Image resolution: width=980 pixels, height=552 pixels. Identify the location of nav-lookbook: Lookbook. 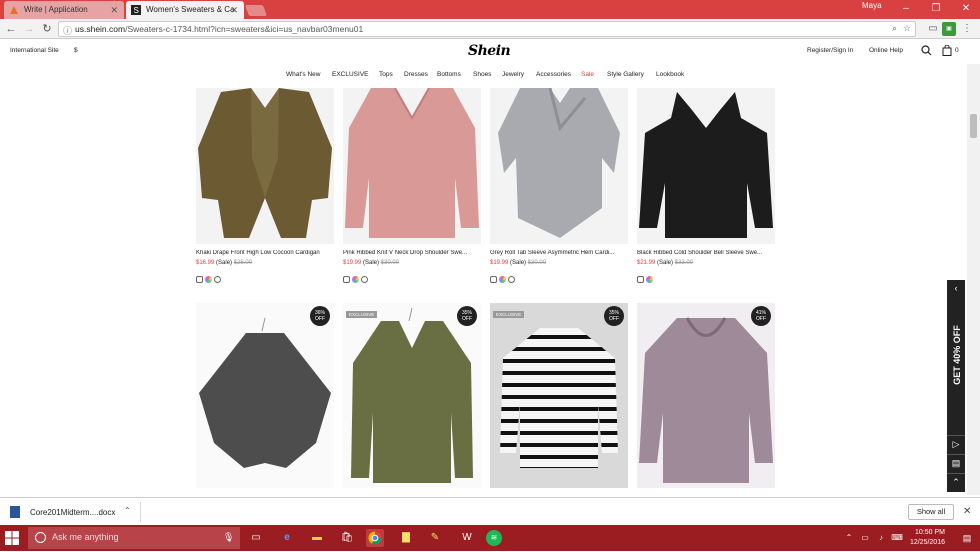
(670, 74).